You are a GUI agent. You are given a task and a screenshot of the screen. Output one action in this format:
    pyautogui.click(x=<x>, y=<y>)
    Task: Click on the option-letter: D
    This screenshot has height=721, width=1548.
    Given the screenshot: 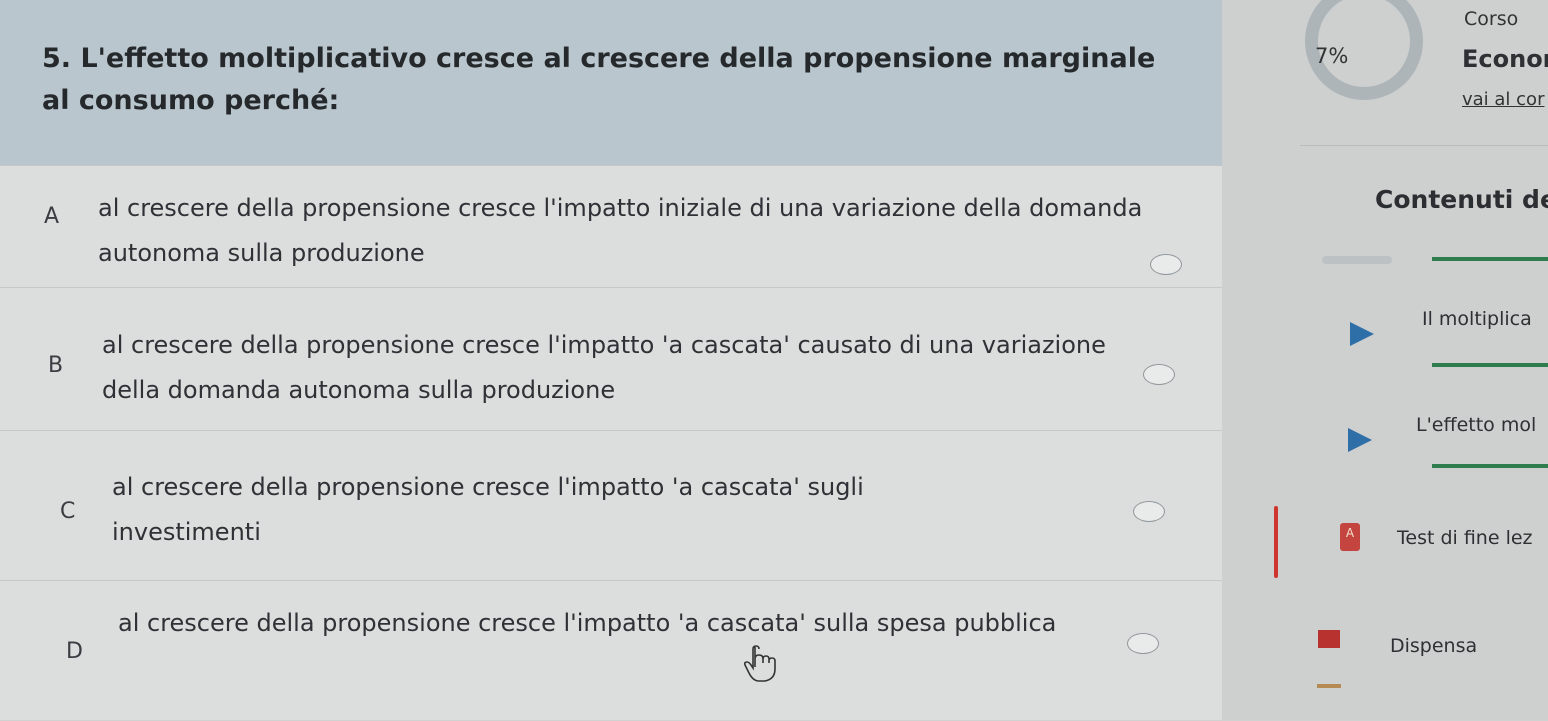 What is the action you would take?
    pyautogui.click(x=74, y=651)
    